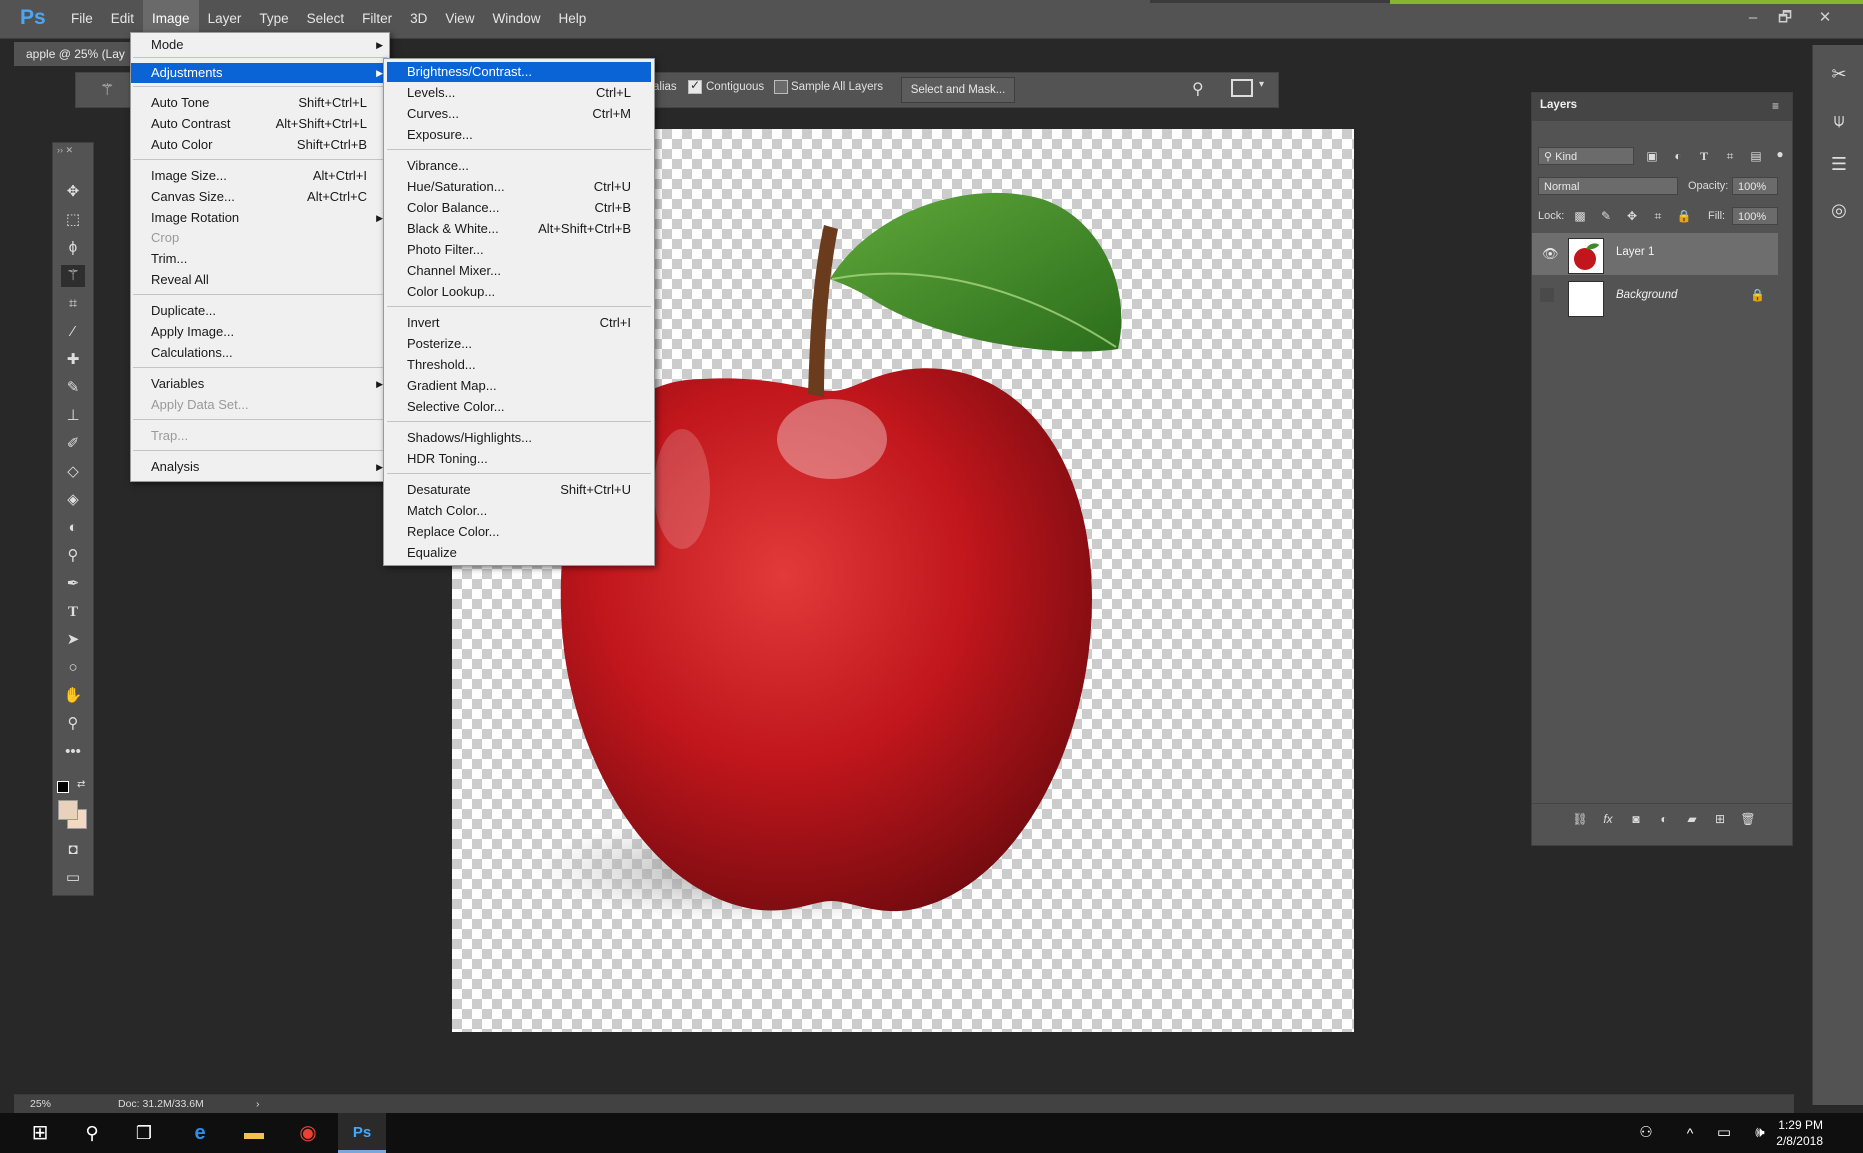 This screenshot has width=1863, height=1153. I want to click on contiguous-checkbox, so click(695, 86).